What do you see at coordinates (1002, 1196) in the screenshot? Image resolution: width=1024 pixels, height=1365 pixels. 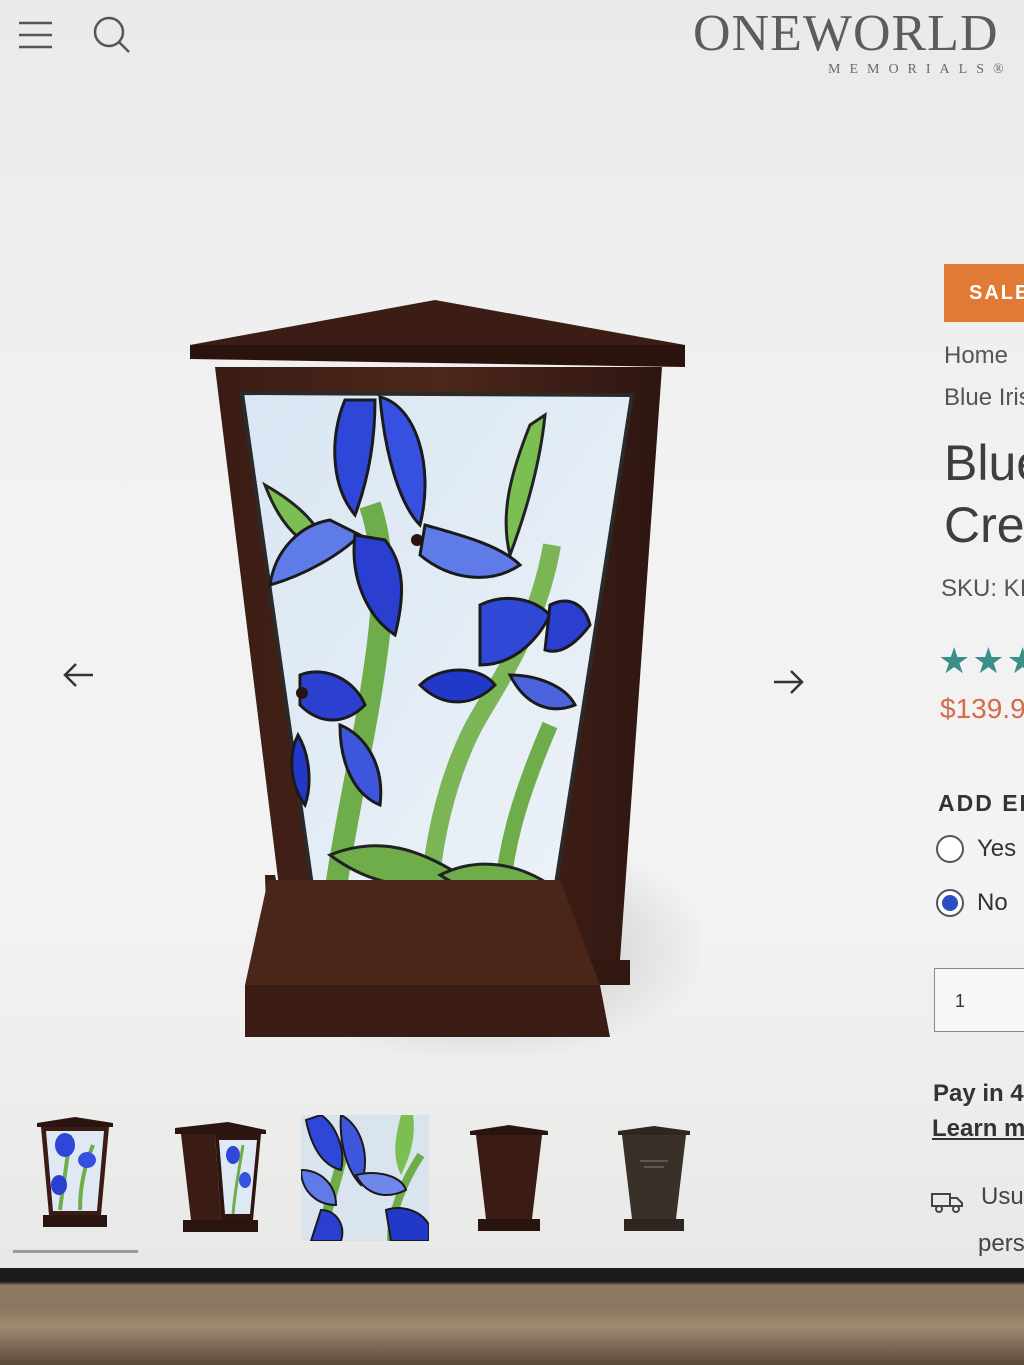 I see `shipping-text-line1: Usu` at bounding box center [1002, 1196].